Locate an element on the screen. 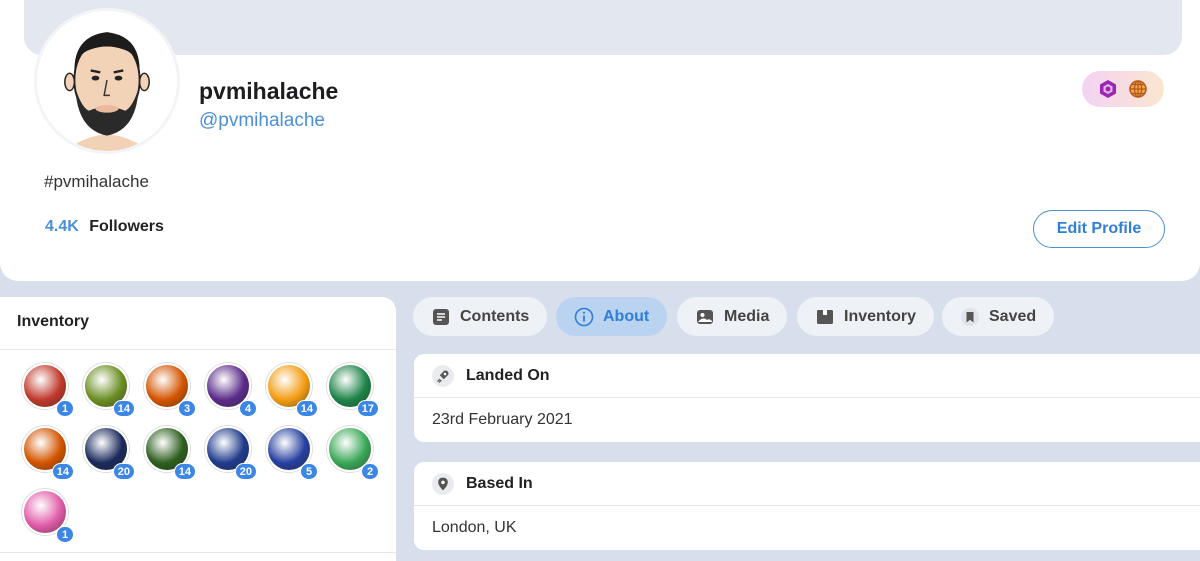 Image resolution: width=1200 pixels, height=561 pixels. inventory-item-count: 4 is located at coordinates (248, 408).